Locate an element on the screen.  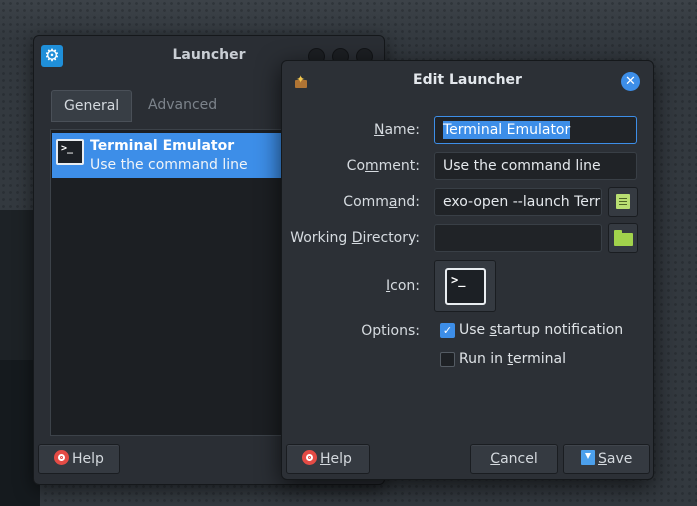
mnemonic: m is located at coordinates (372, 166).